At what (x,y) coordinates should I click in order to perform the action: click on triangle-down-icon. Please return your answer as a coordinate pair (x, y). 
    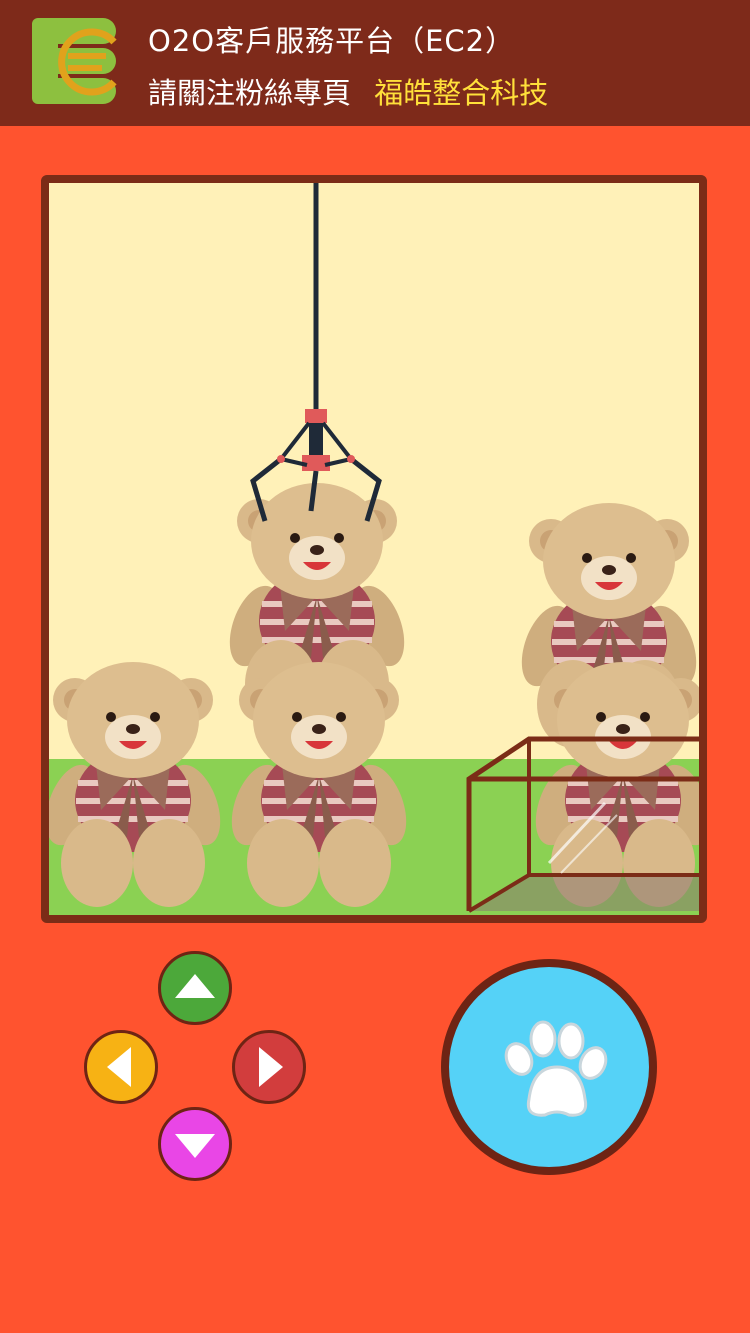
    Looking at the image, I should click on (195, 1146).